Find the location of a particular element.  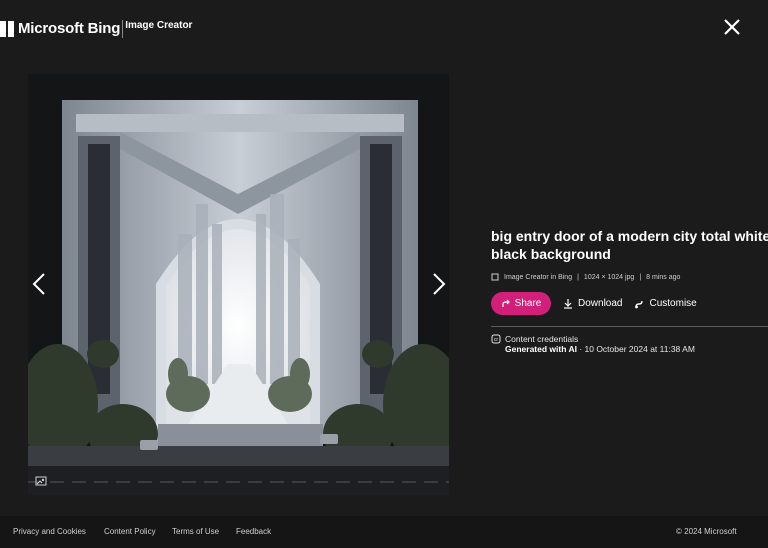

action-bar: Share Download Customise is located at coordinates (629, 303).